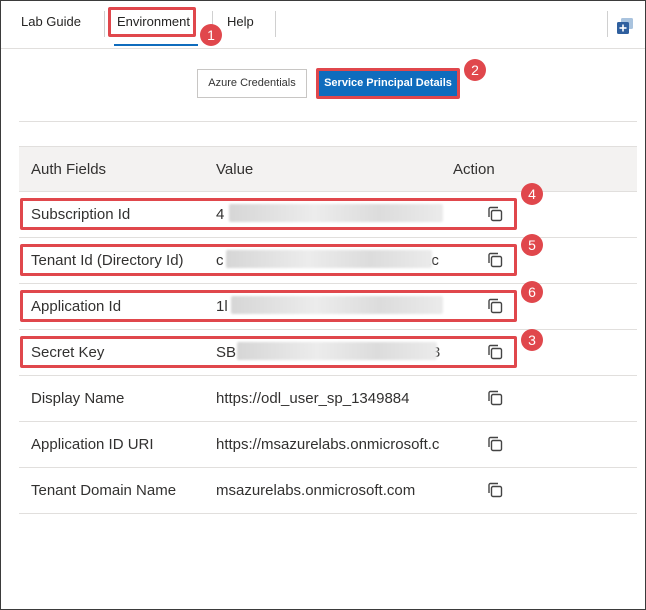 This screenshot has width=646, height=610. Describe the element at coordinates (92, 444) in the screenshot. I see `field-application-id-uri: Application ID URI` at that location.